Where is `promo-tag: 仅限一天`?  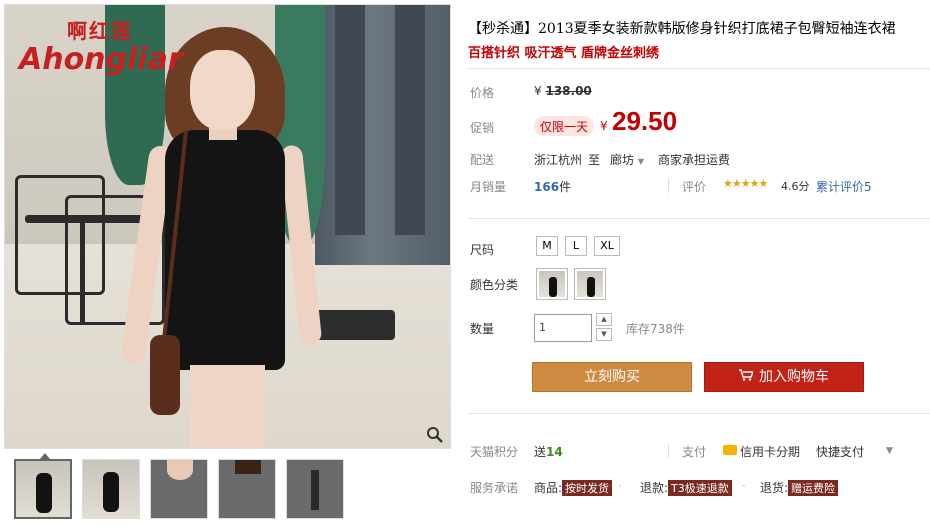 promo-tag: 仅限一天 is located at coordinates (564, 126).